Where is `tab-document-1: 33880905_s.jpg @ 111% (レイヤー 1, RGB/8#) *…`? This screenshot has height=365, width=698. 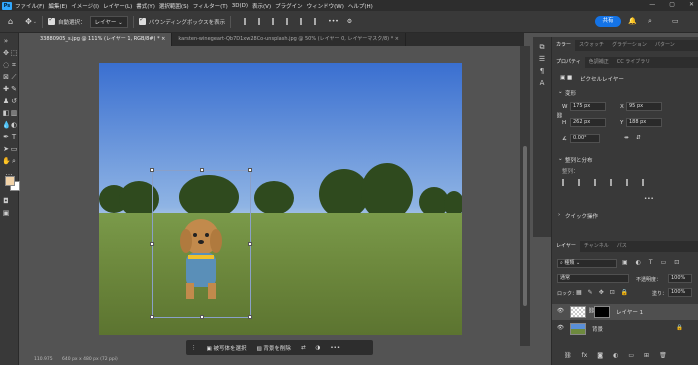 tab-document-1: 33880905_s.jpg @ 111% (レイヤー 1, RGB/8#) *… is located at coordinates (103, 39).